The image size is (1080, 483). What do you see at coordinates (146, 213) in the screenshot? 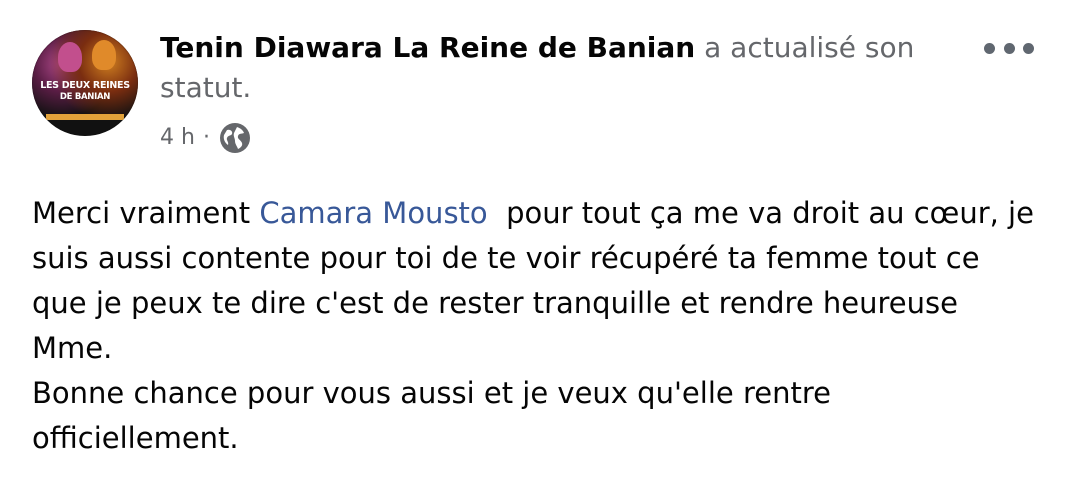
I see `post-text: Merci vraiment` at bounding box center [146, 213].